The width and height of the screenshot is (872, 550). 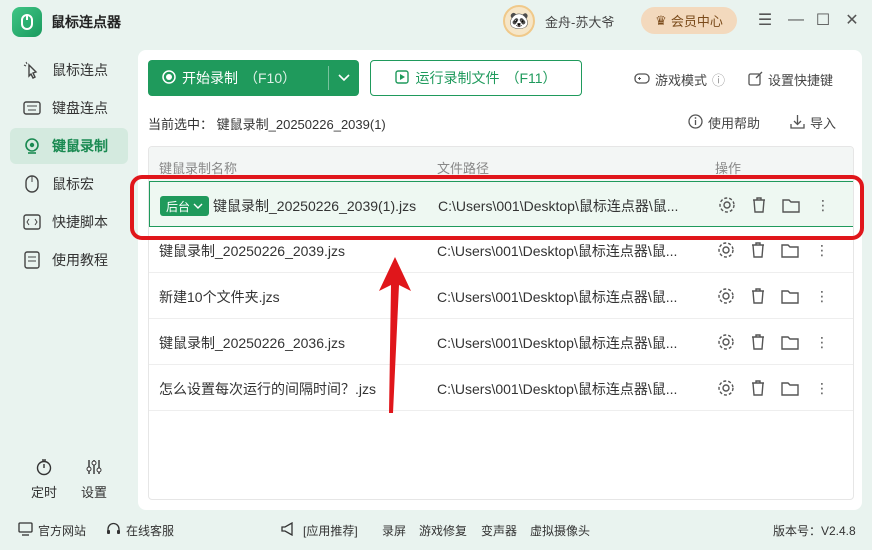 I want to click on rec-link-game-repair: 游戏修复, so click(x=443, y=530).